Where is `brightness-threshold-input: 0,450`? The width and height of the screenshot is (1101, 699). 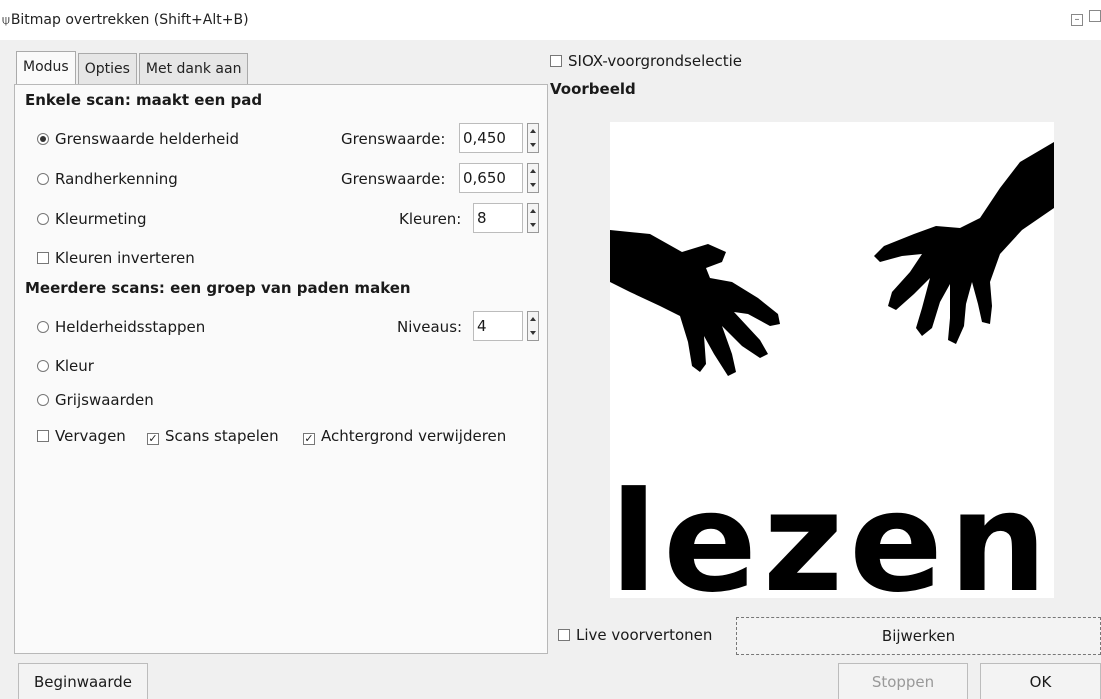
brightness-threshold-input: 0,450 is located at coordinates (491, 138).